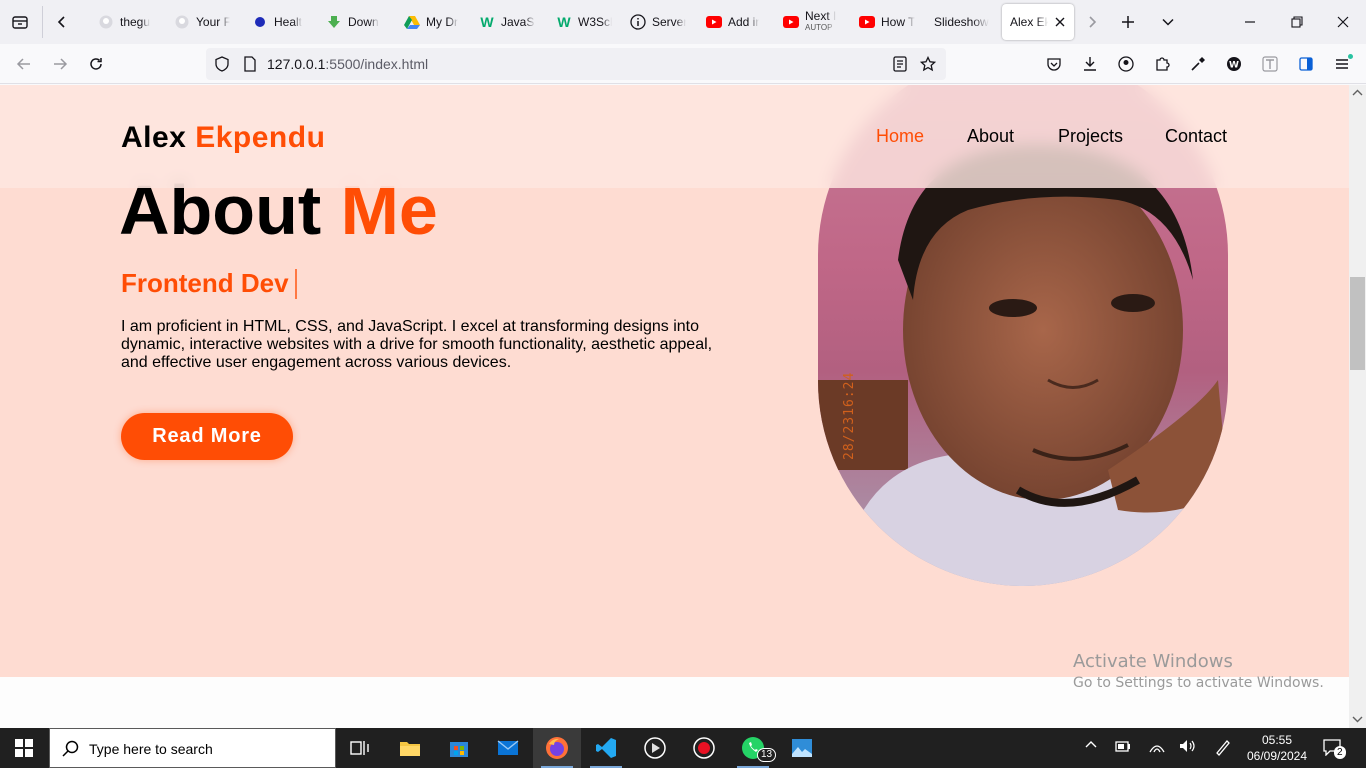  I want to click on system-clock: 05:55 06/09/2024, so click(1277, 748).